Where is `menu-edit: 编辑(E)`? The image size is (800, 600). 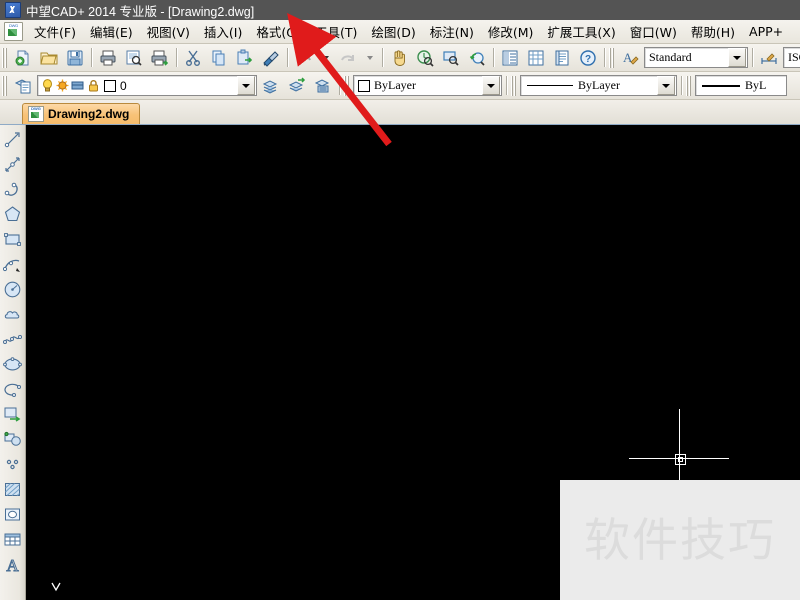 menu-edit: 编辑(E) is located at coordinates (111, 31).